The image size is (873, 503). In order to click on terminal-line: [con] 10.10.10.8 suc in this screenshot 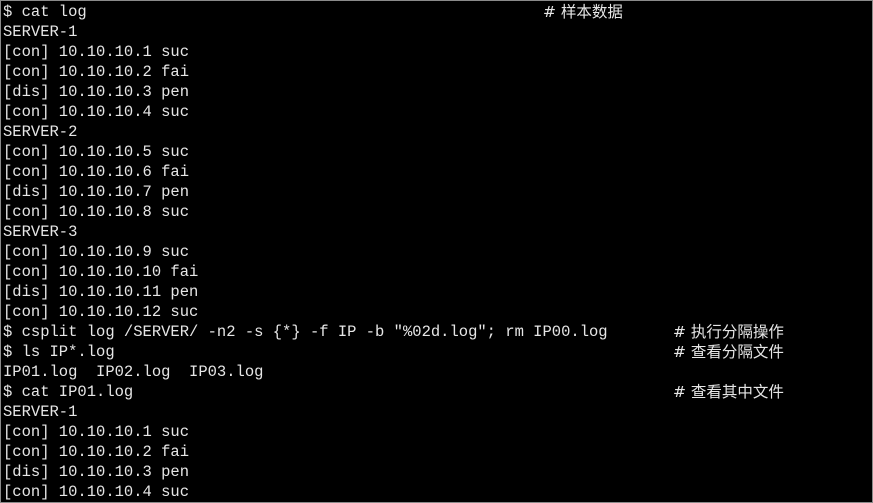, I will do `click(96, 212)`.